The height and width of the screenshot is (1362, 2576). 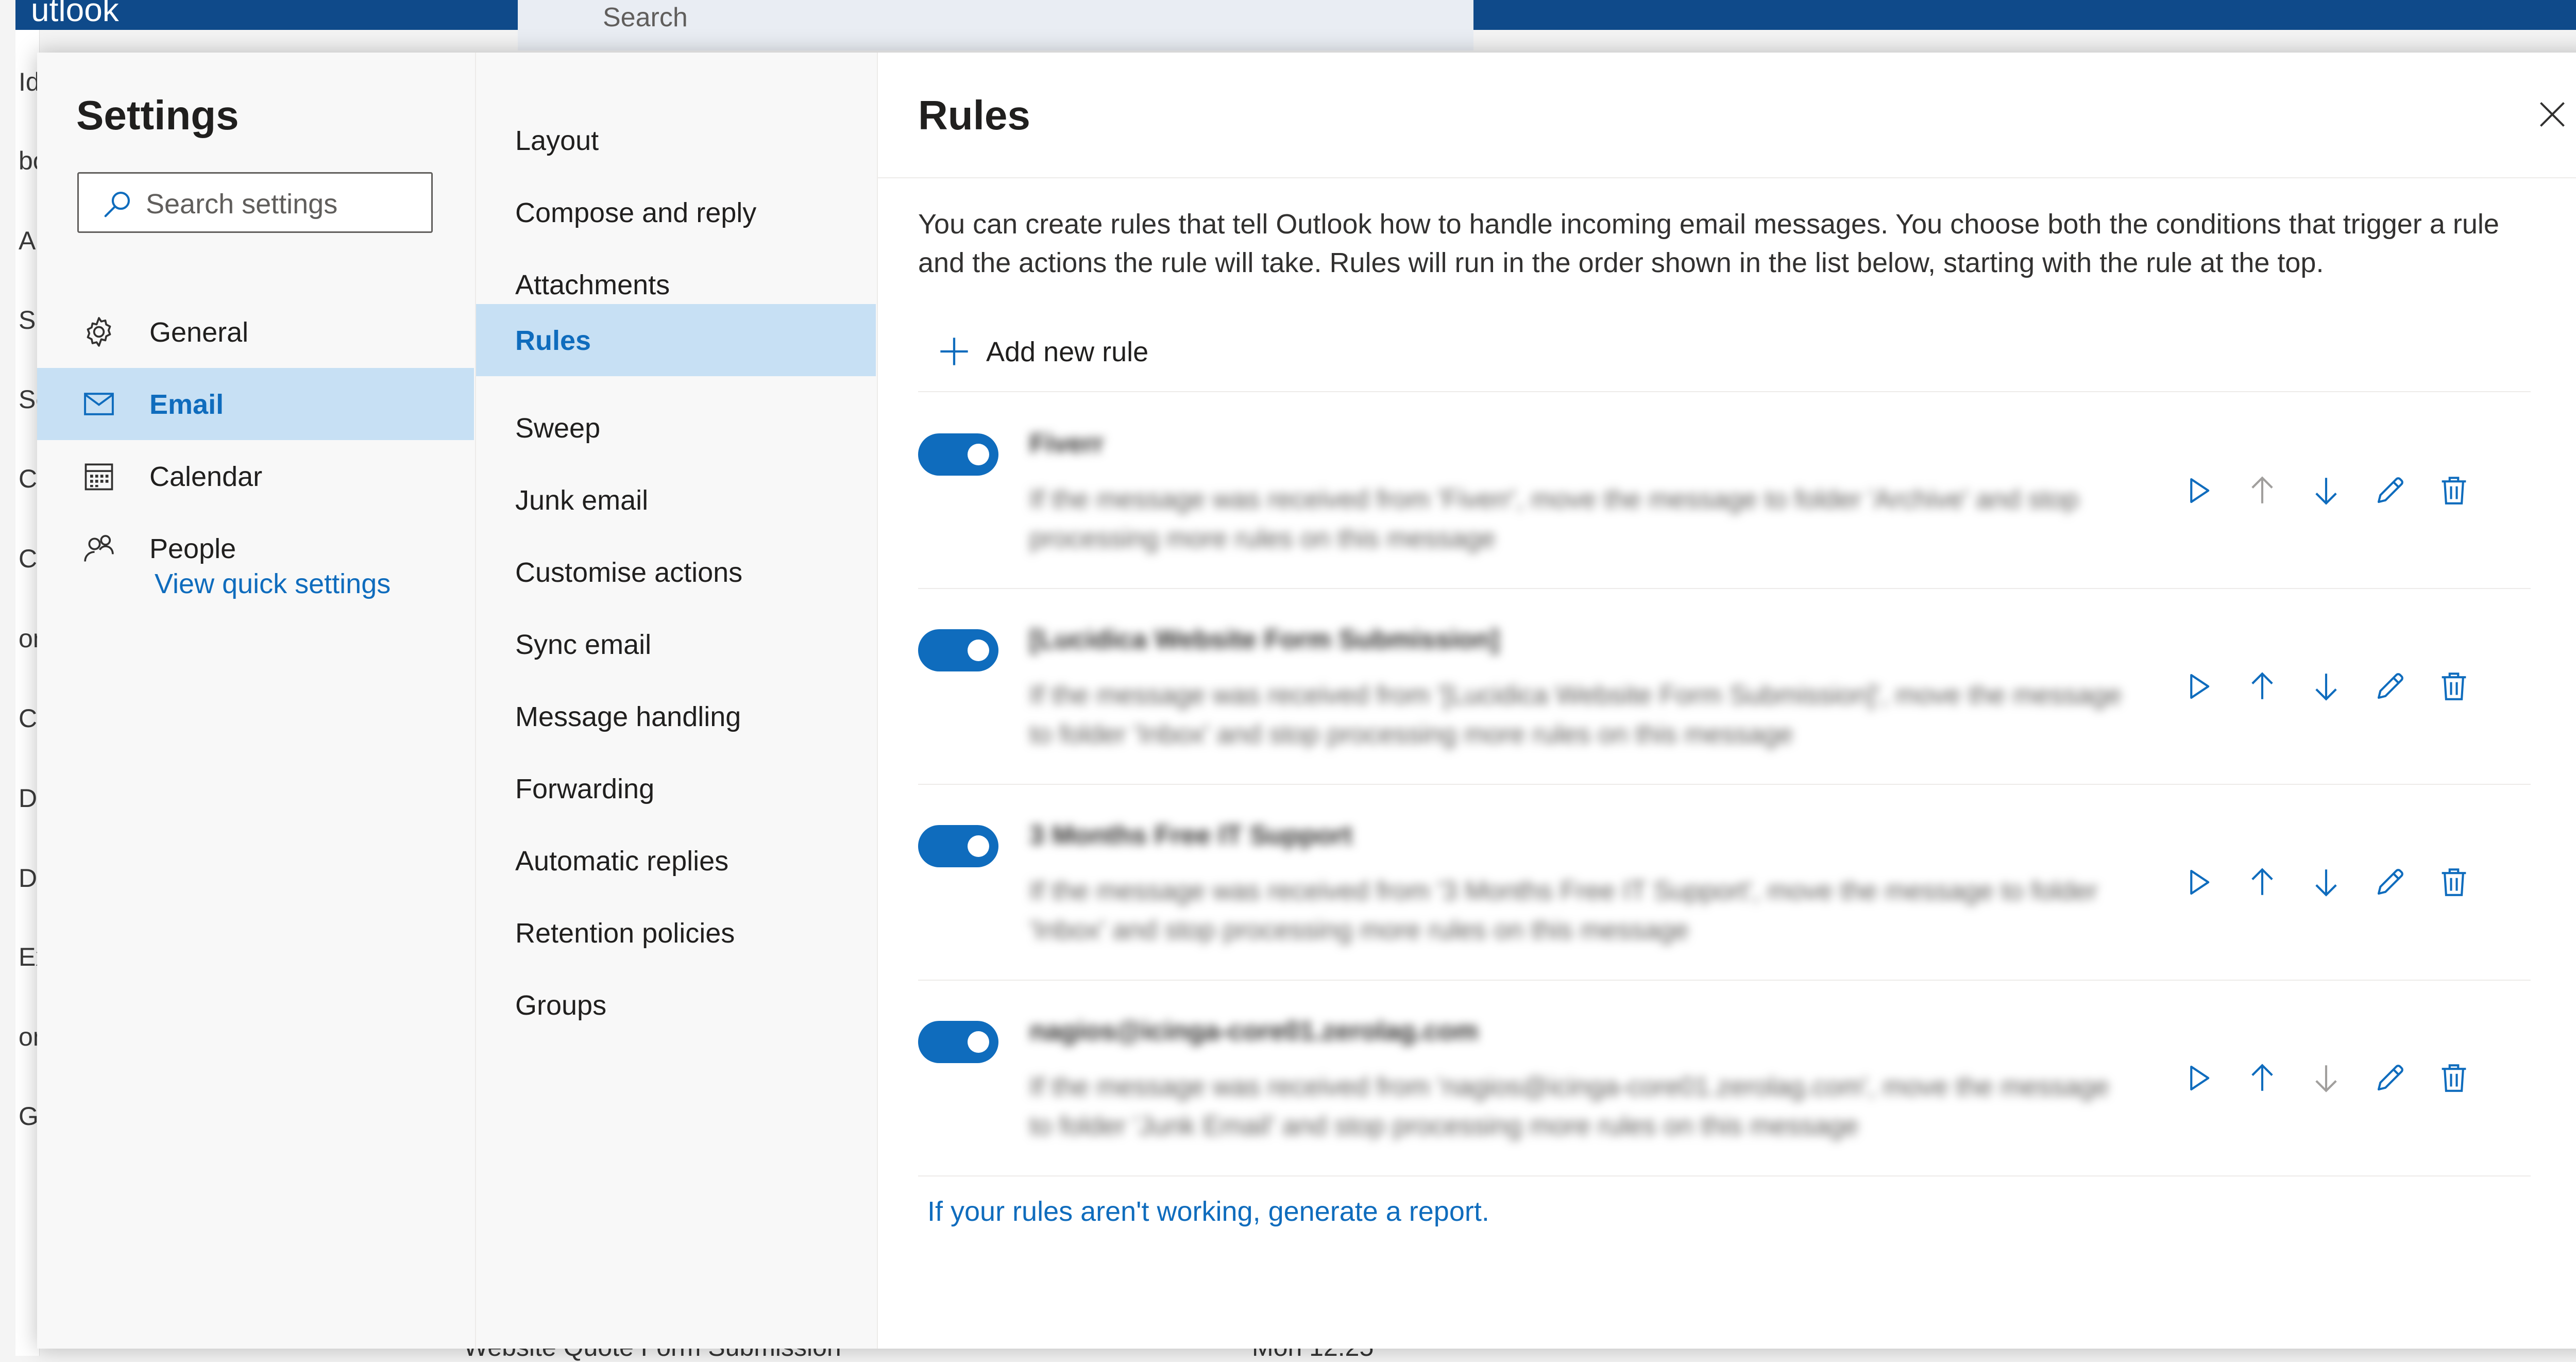 I want to click on subnav-layout: Layout, so click(x=676, y=140).